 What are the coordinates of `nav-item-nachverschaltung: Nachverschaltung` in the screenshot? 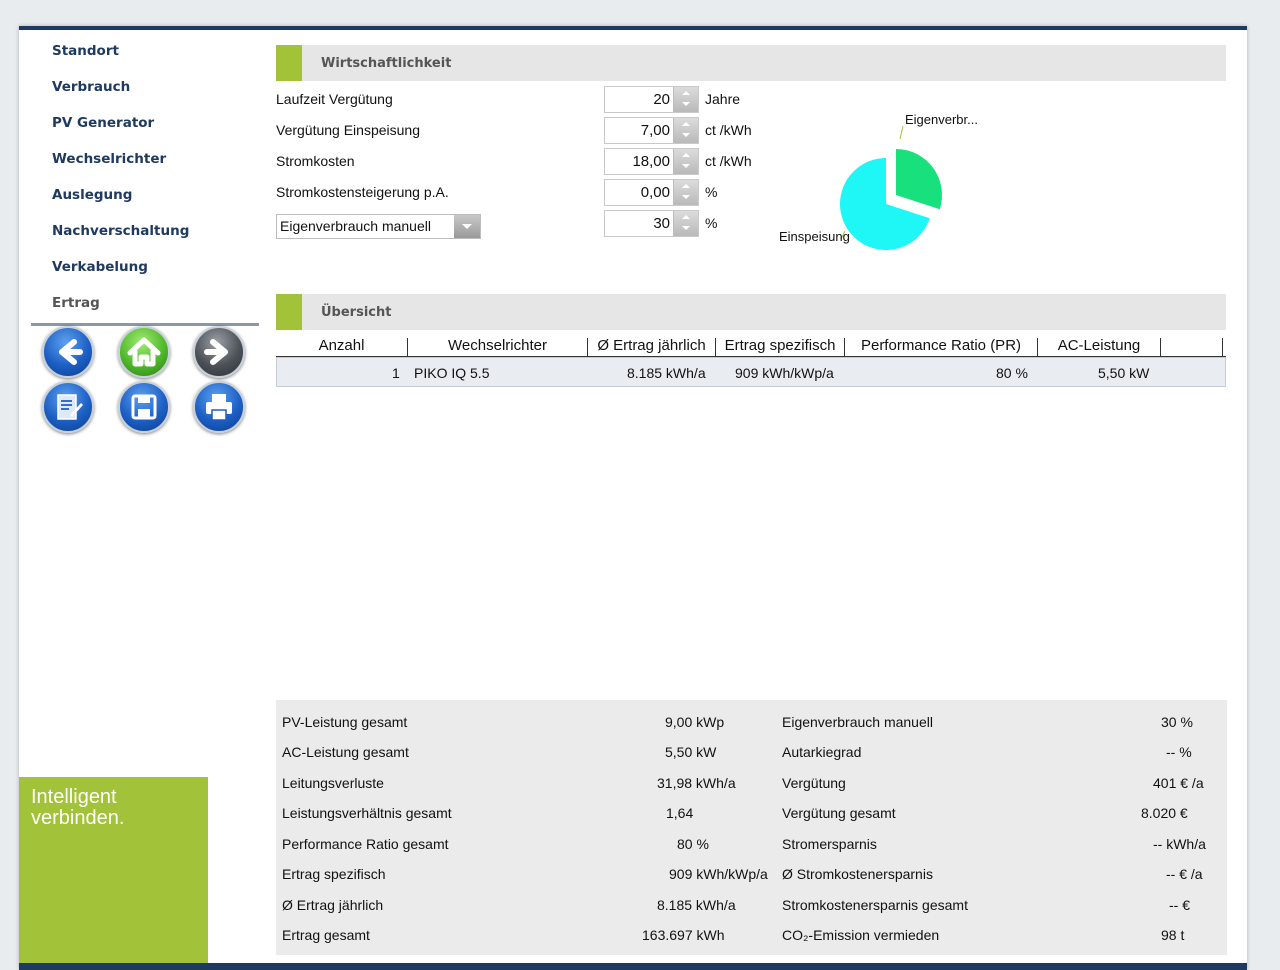 It's located at (120, 231).